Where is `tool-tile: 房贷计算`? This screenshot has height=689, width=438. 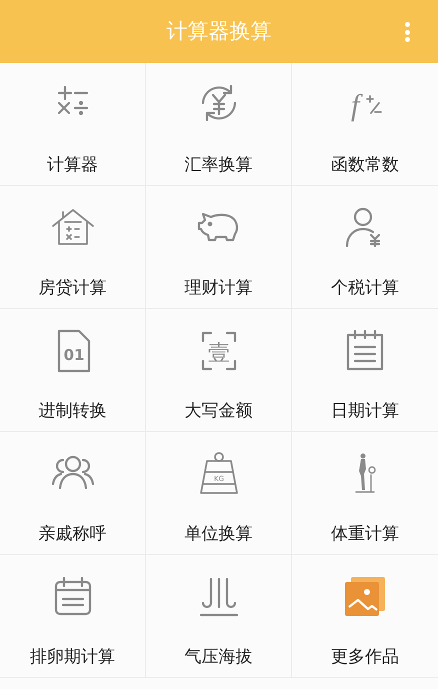 tool-tile: 房贷计算 is located at coordinates (73, 247).